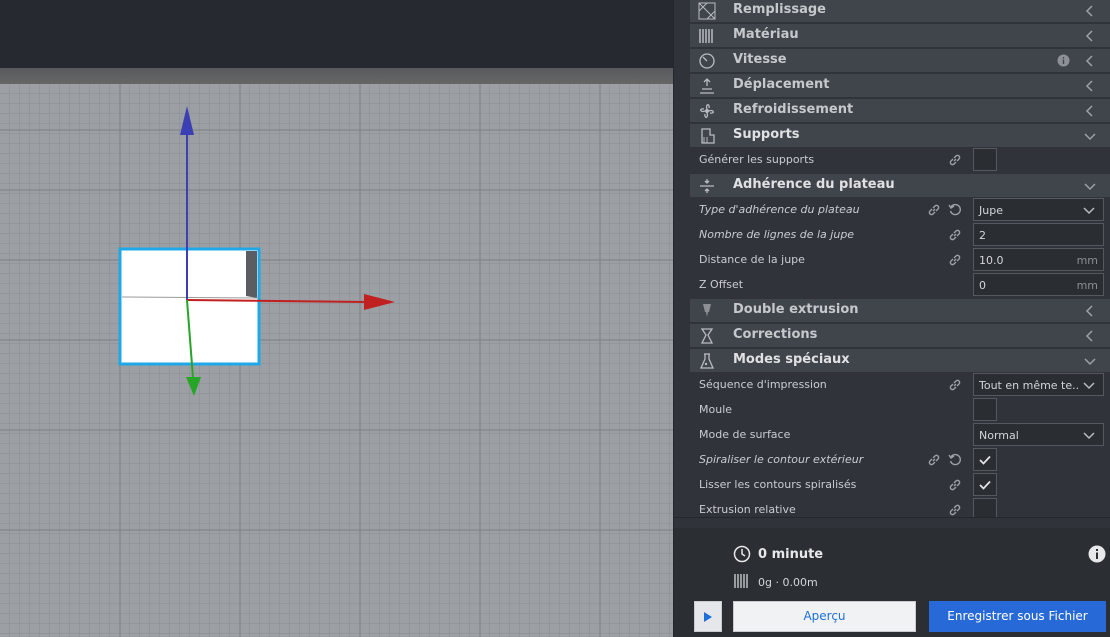 Image resolution: width=1110 pixels, height=637 pixels. What do you see at coordinates (900, 185) in the screenshot?
I see `section-adhesion: Adhérence du plateau` at bounding box center [900, 185].